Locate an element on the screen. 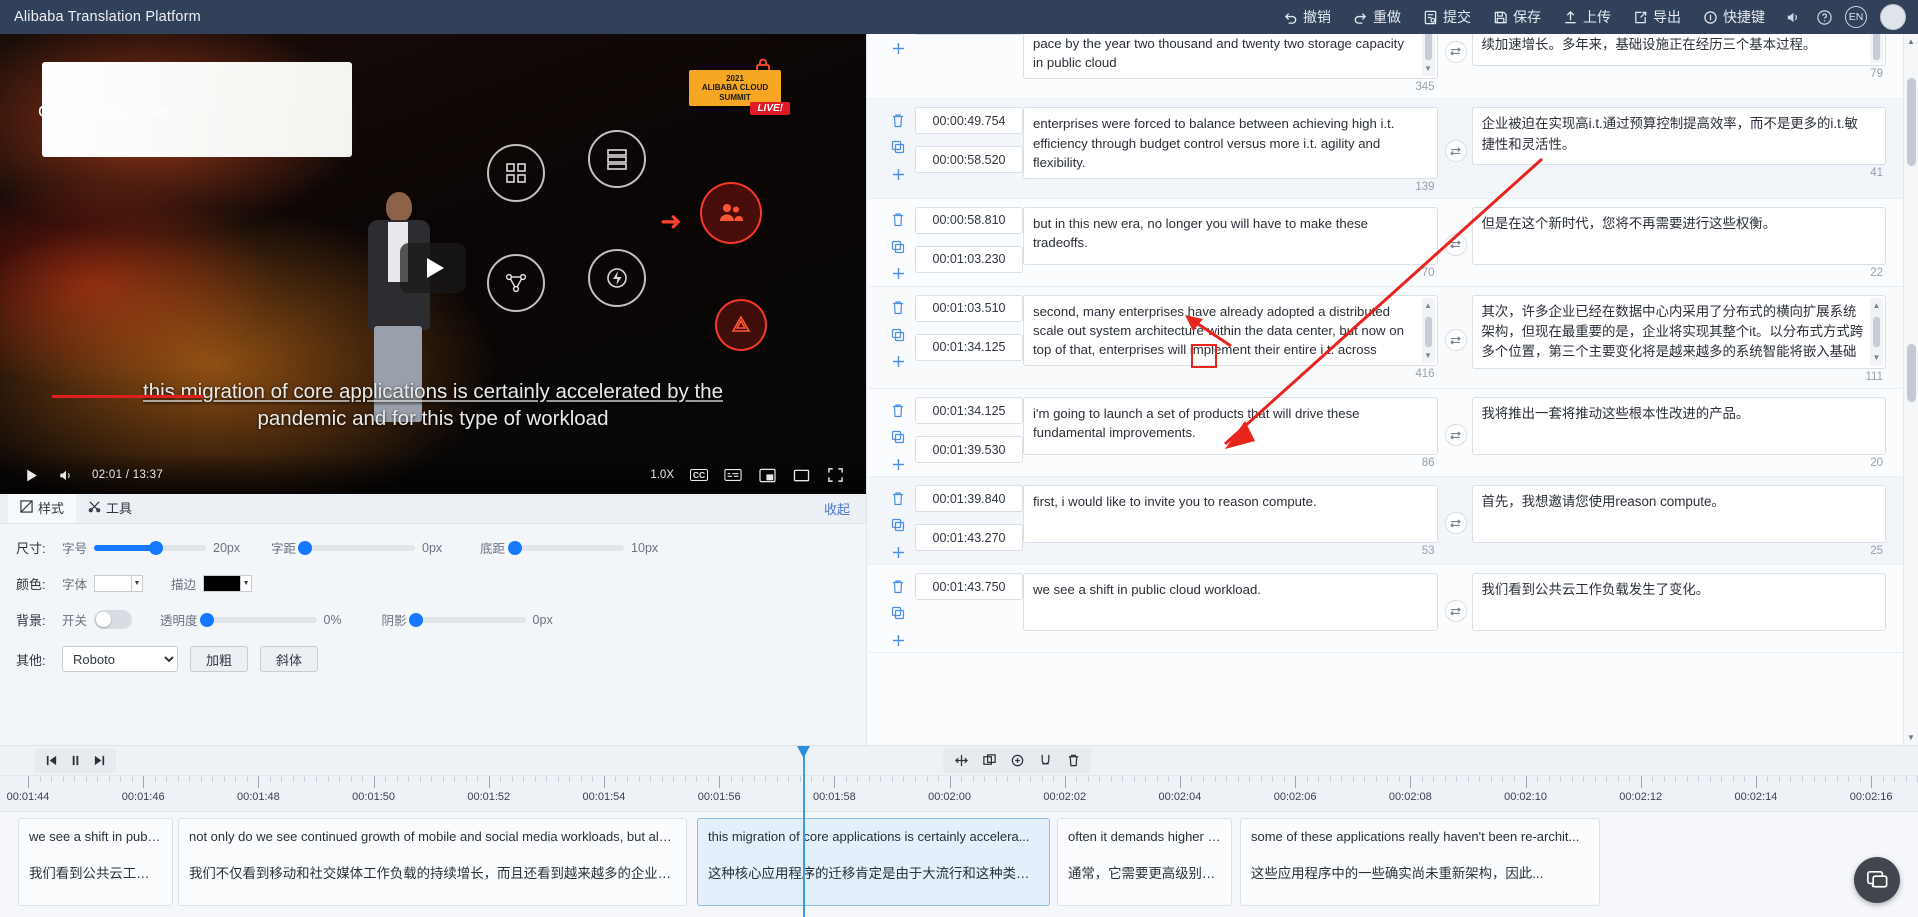 The height and width of the screenshot is (917, 1918). magnet-icon is located at coordinates (1045, 760).